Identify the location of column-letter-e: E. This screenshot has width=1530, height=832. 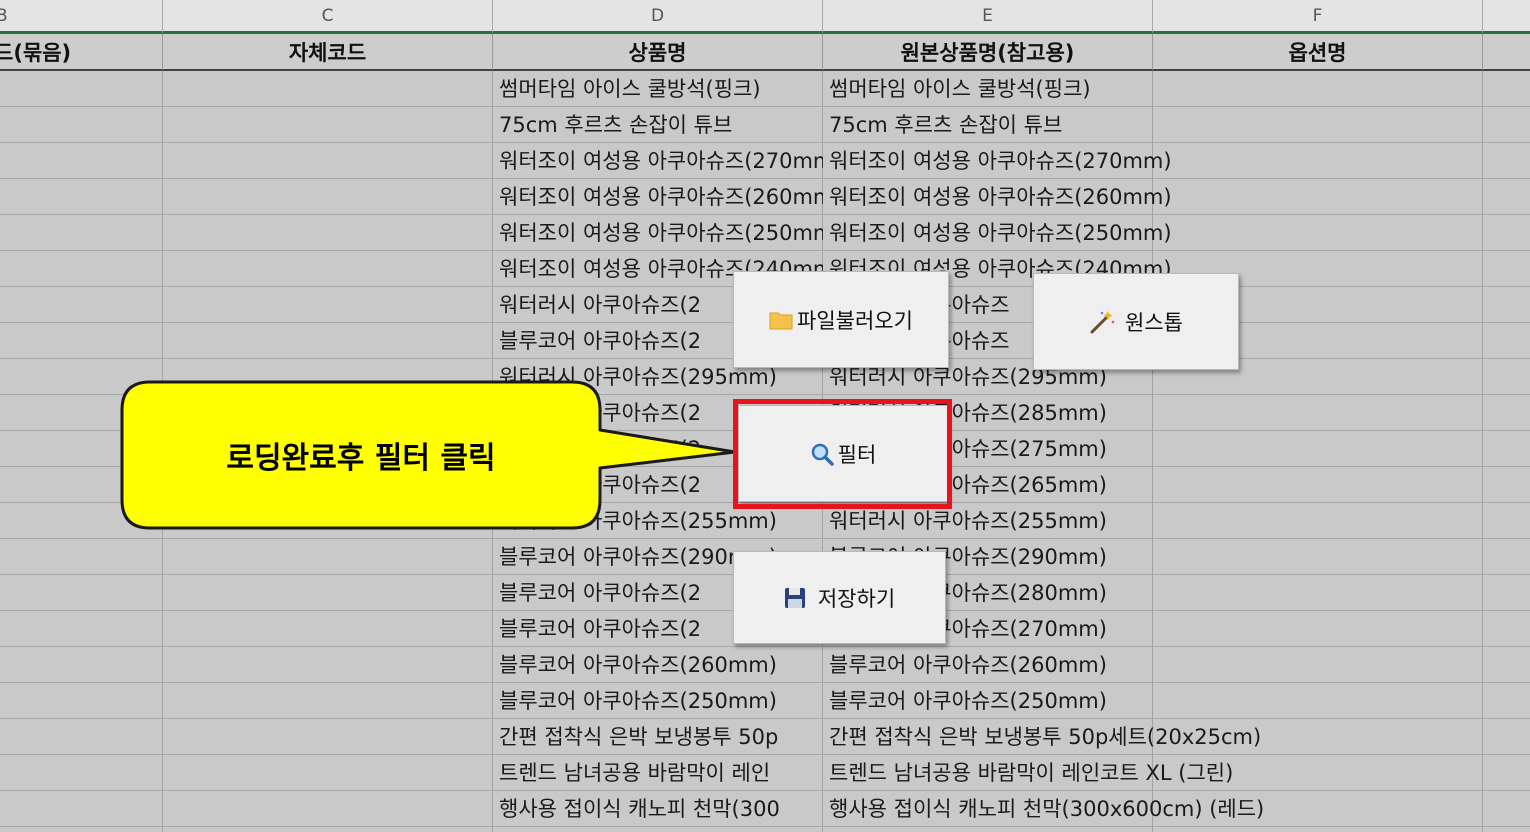
(988, 17).